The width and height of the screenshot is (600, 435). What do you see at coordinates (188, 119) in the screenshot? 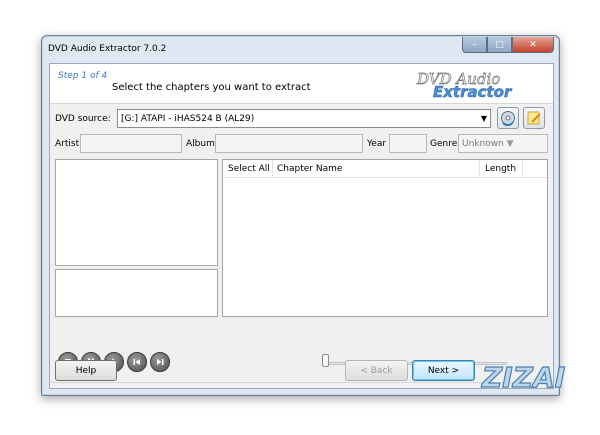
I see `dvd-source-value: [G:] ATAPI - iHAS524 B (AL29)` at bounding box center [188, 119].